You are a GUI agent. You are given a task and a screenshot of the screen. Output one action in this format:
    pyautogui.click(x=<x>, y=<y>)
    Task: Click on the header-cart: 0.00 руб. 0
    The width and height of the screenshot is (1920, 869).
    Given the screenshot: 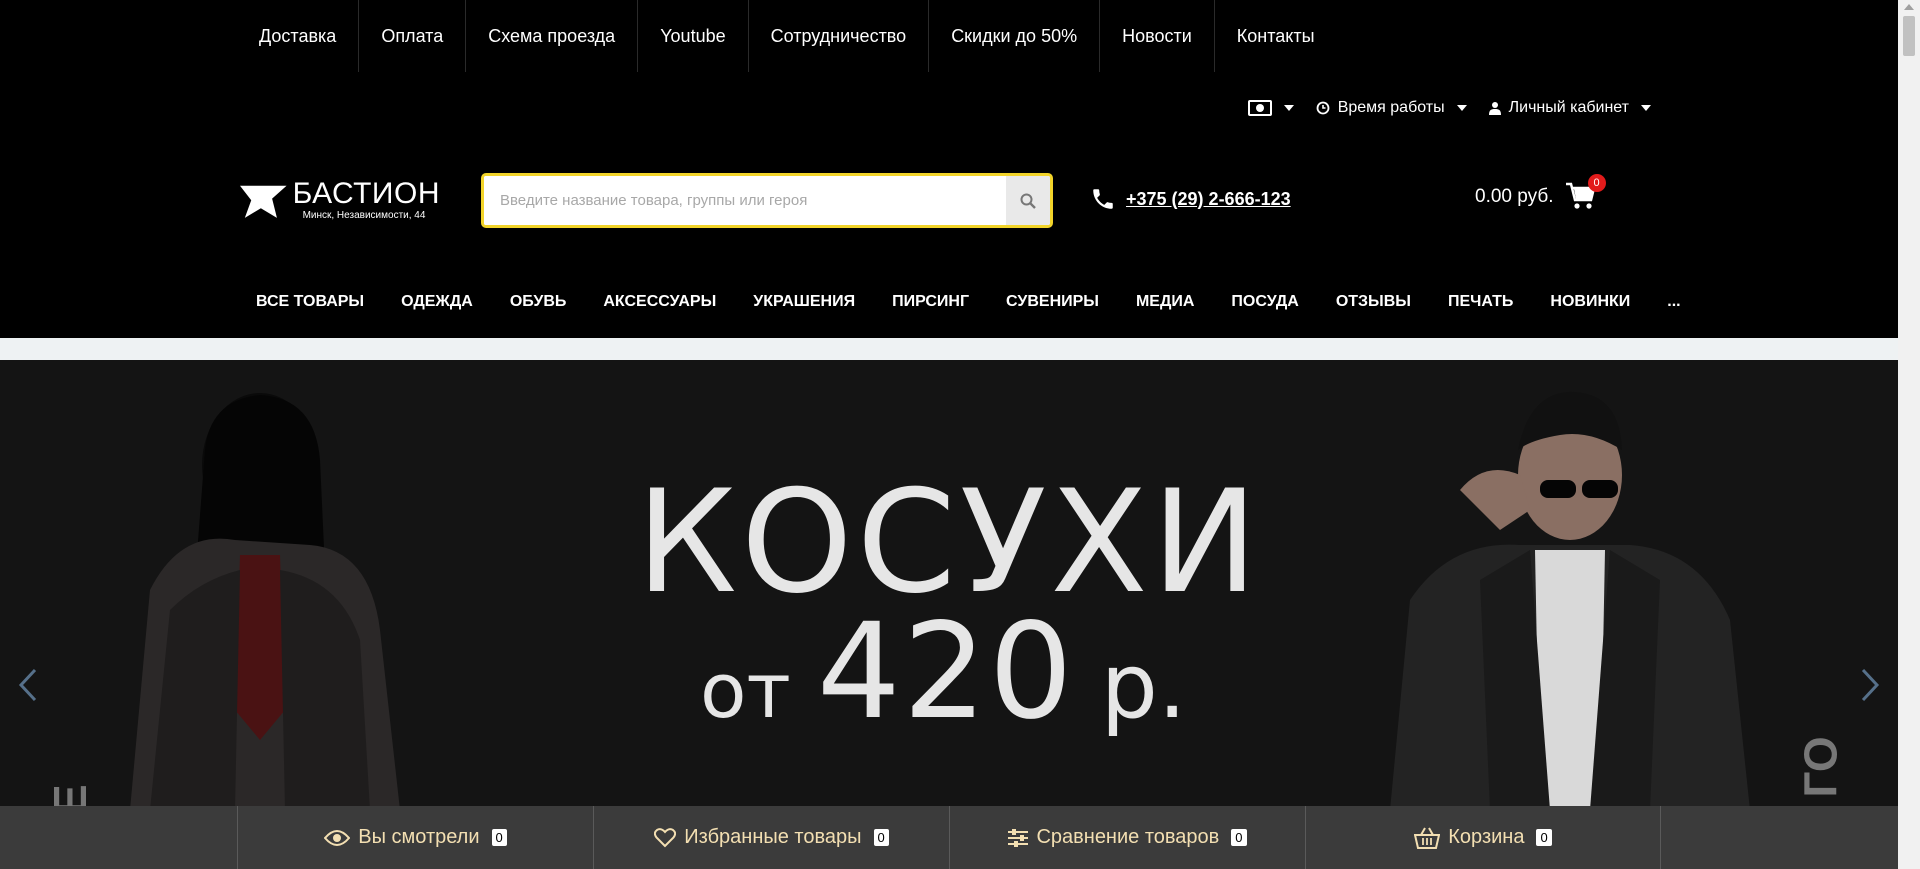 What is the action you would take?
    pyautogui.click(x=1540, y=193)
    